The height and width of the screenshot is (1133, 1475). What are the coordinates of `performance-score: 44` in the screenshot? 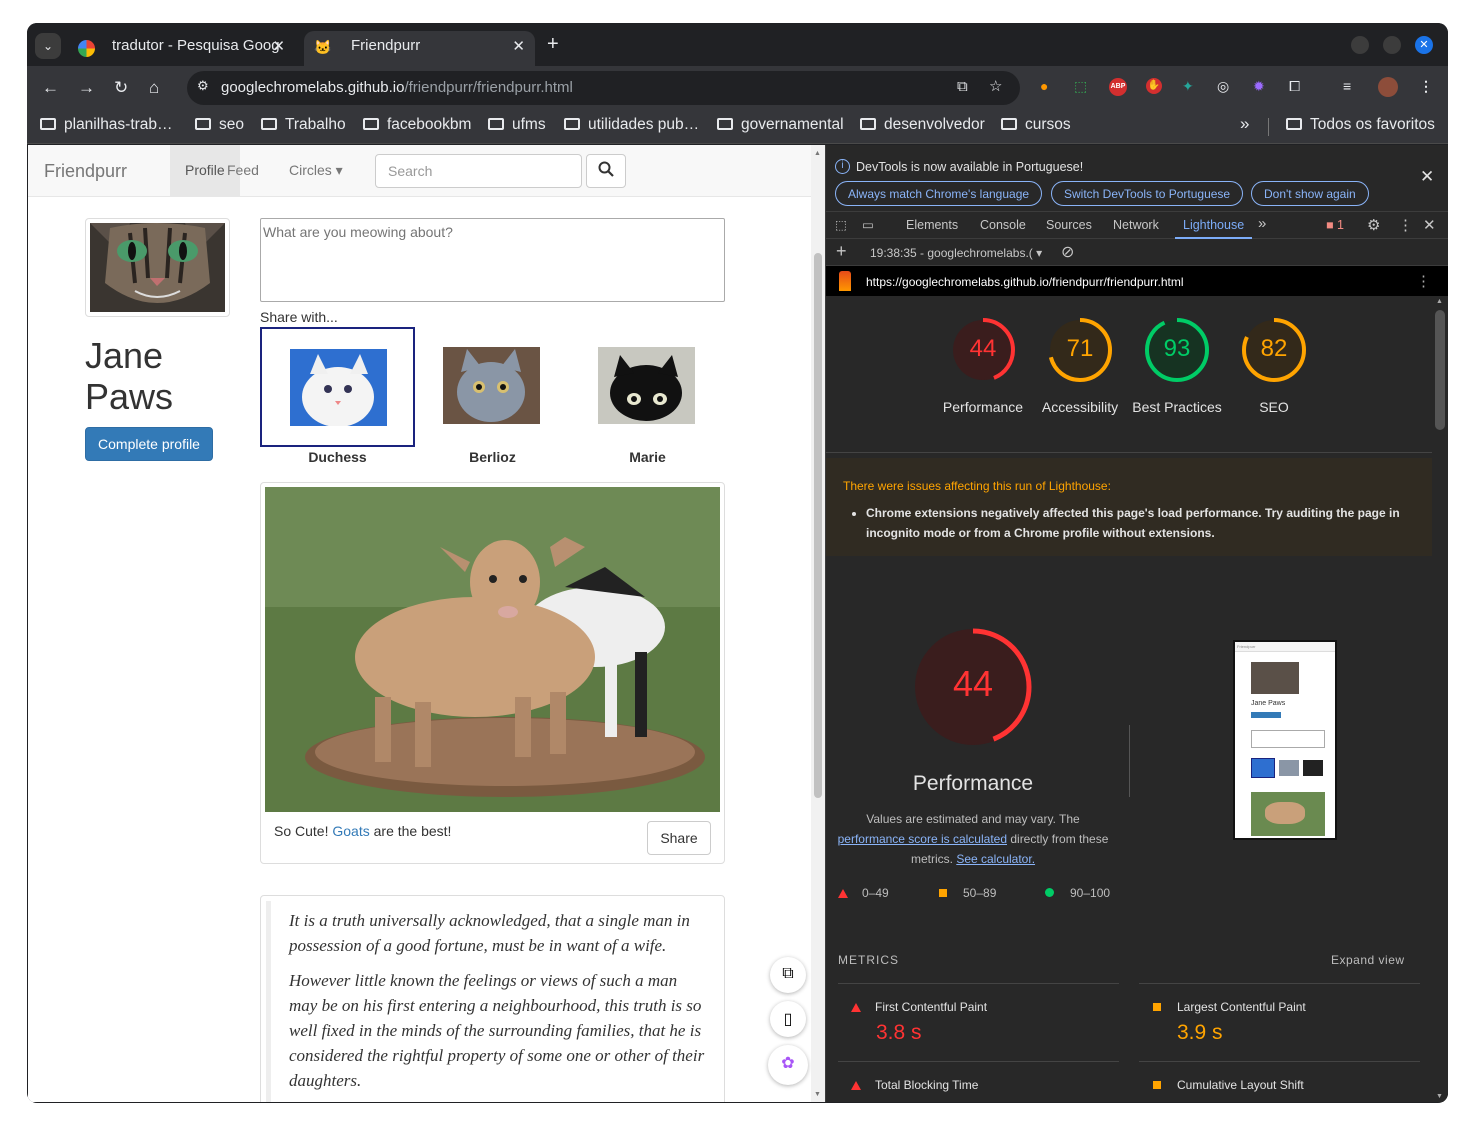 It's located at (973, 683).